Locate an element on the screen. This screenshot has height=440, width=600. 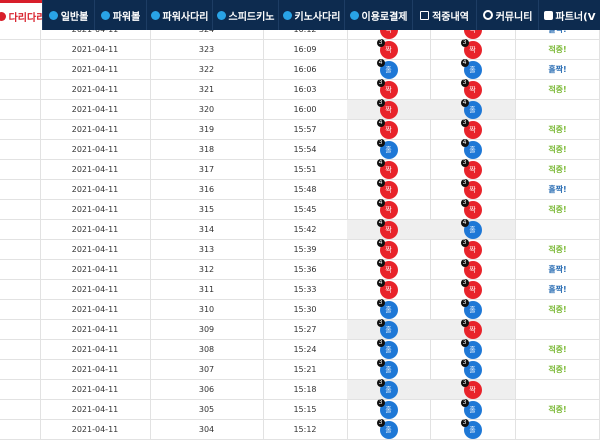
nav-item-5: 키노사다리 is located at coordinates (311, 15).